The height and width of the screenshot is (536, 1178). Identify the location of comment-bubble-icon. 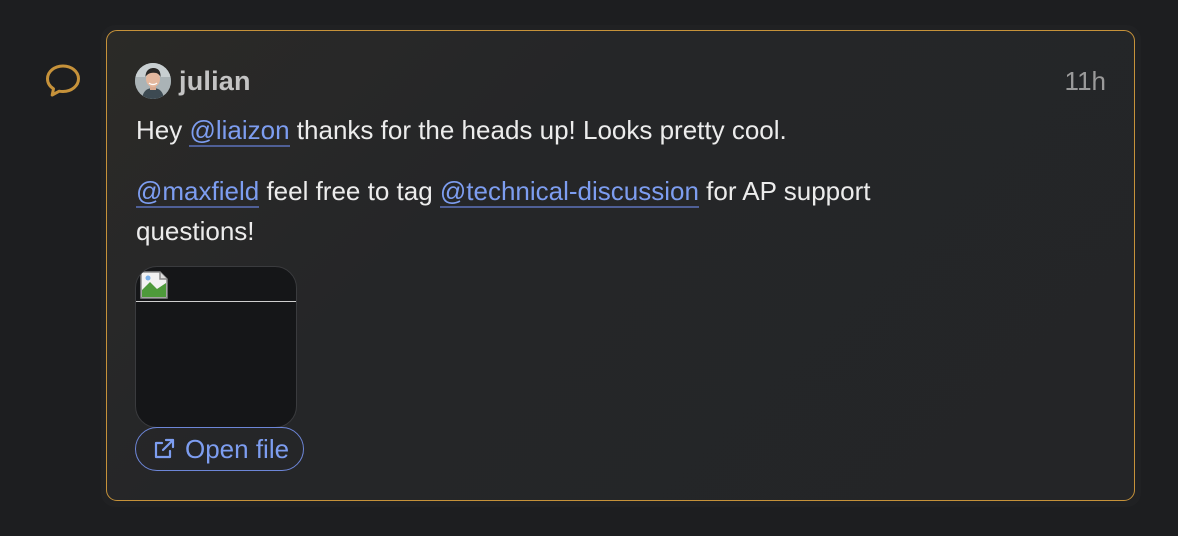
(63, 80).